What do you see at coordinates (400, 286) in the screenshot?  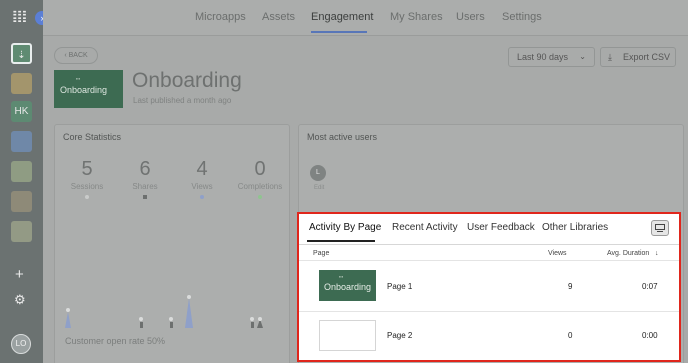 I see `page-name: Page 1` at bounding box center [400, 286].